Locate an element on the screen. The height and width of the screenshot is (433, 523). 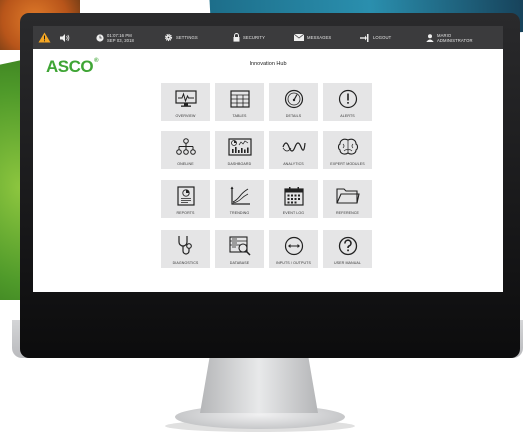
gauge-icon is located at coordinates (293, 98).